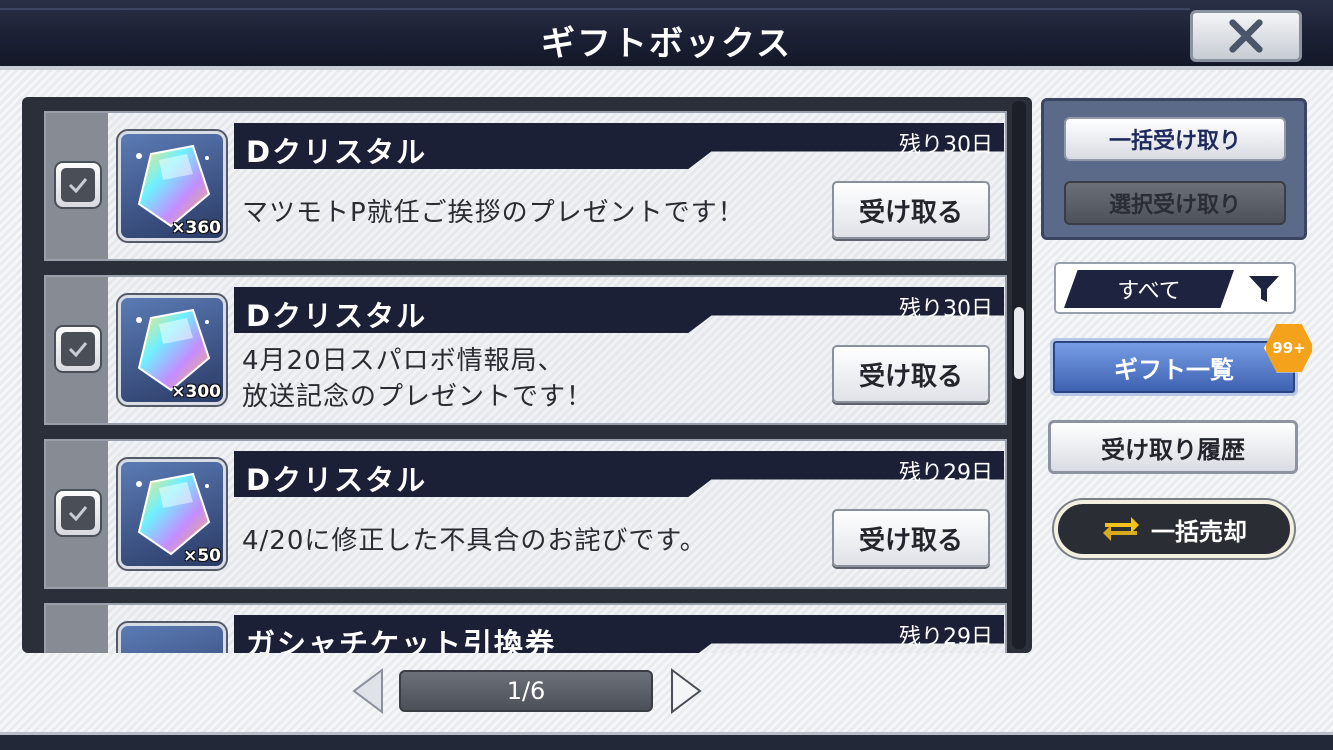 The width and height of the screenshot is (1333, 750). Describe the element at coordinates (417, 379) in the screenshot. I see `item-description: 4月20日スパロボ情報局、 放送記念のプレゼントです！` at that location.